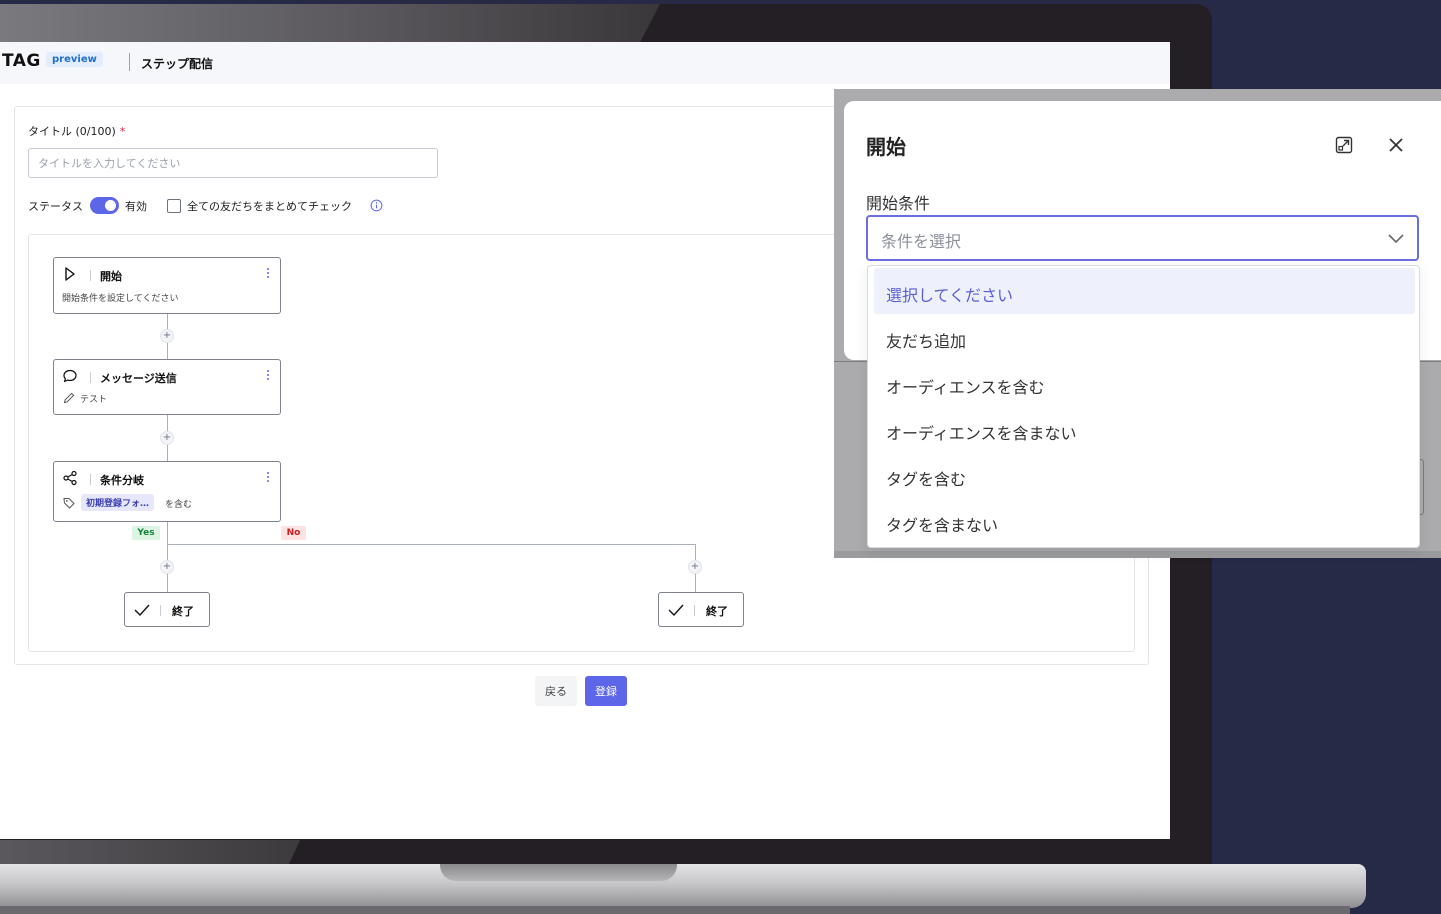 This screenshot has width=1441, height=914. I want to click on bulk-check-label: 全ての友だちをまとめてチェック, so click(269, 206).